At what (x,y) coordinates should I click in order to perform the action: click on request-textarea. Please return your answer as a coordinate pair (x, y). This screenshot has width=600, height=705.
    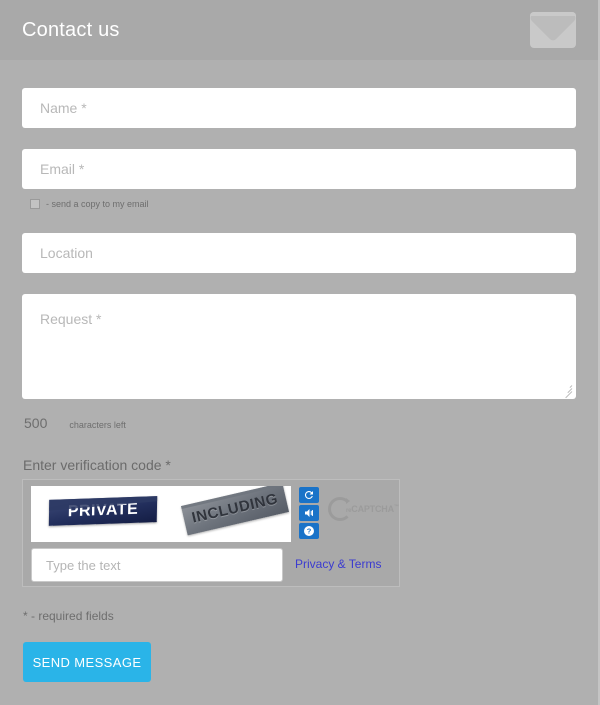
    Looking at the image, I should click on (299, 346).